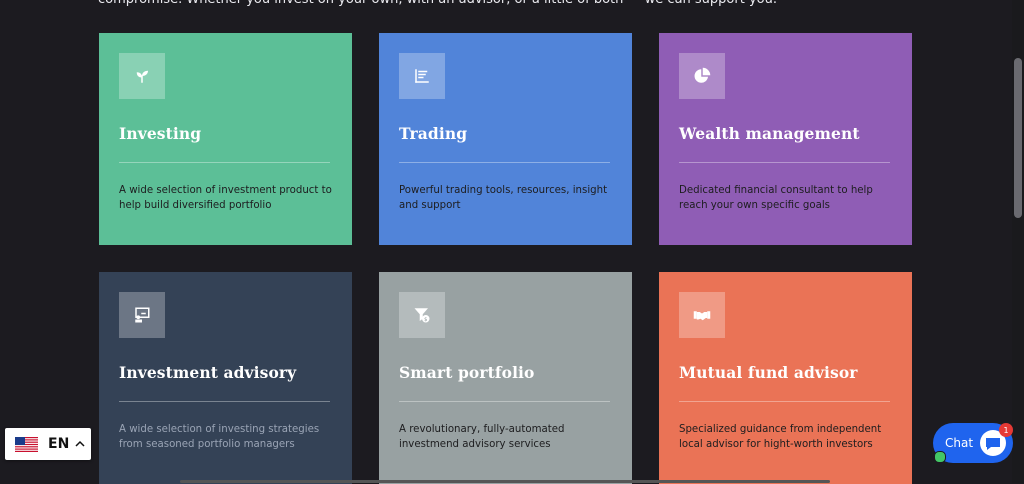 Image resolution: width=1024 pixels, height=484 pixels. Describe the element at coordinates (702, 76) in the screenshot. I see `pie-chart-icon` at that location.